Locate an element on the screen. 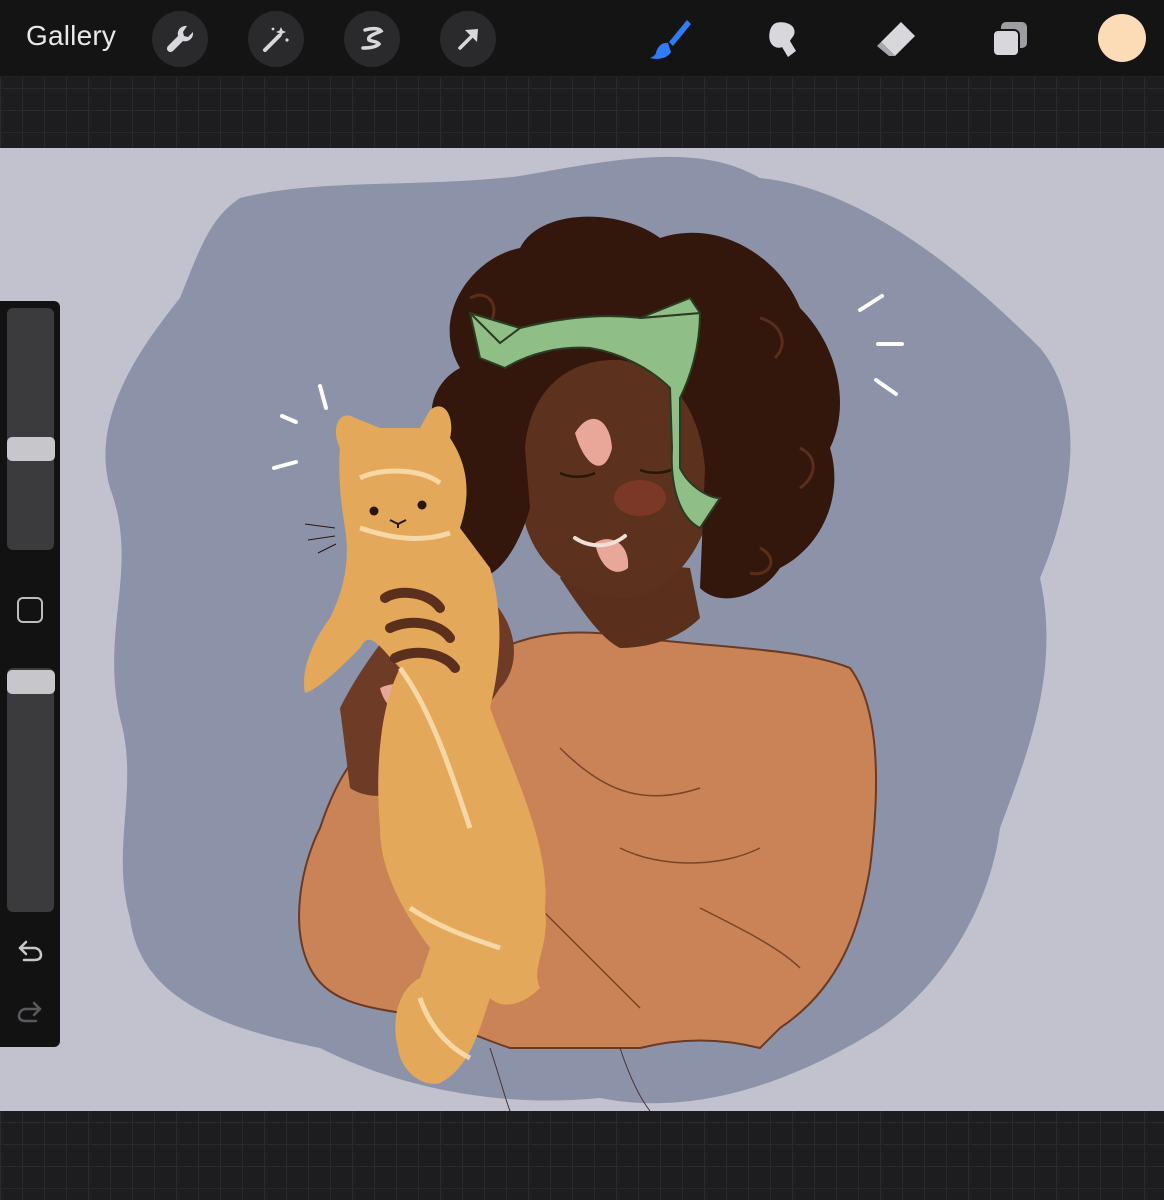  undo-button is located at coordinates (30, 950).